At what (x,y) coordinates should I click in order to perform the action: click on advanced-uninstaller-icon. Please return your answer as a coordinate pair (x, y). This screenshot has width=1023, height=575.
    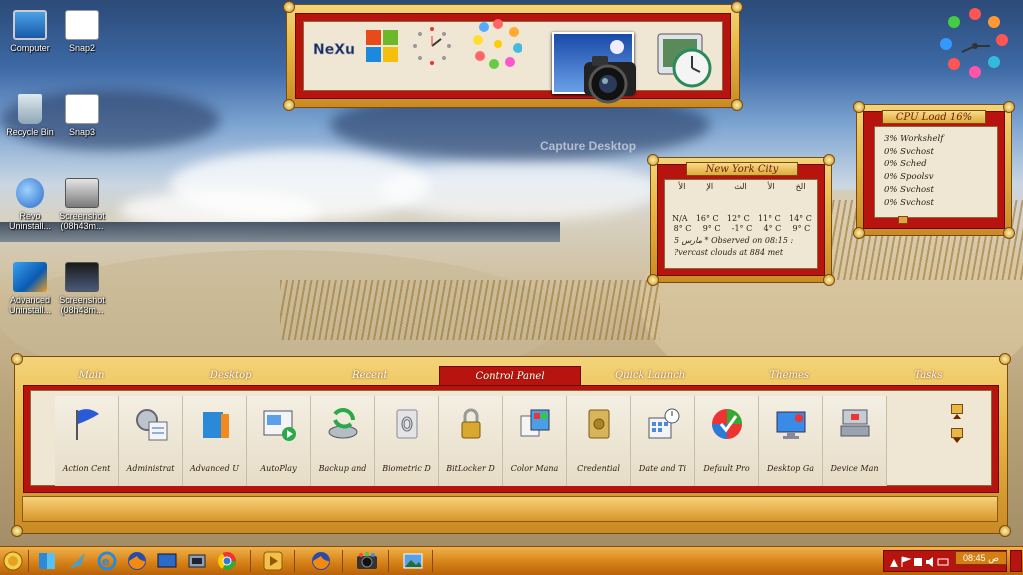
    Looking at the image, I should click on (30, 277).